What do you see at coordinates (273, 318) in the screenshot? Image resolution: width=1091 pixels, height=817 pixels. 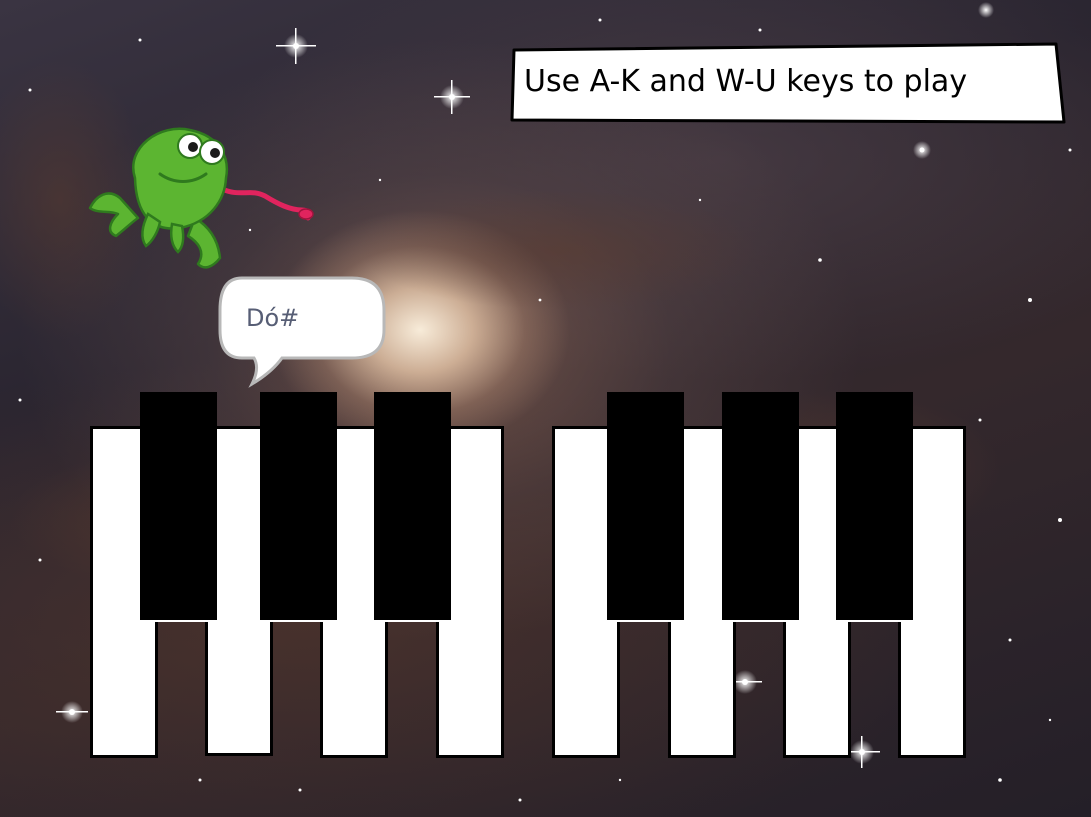 I see `speech-text: Dó#` at bounding box center [273, 318].